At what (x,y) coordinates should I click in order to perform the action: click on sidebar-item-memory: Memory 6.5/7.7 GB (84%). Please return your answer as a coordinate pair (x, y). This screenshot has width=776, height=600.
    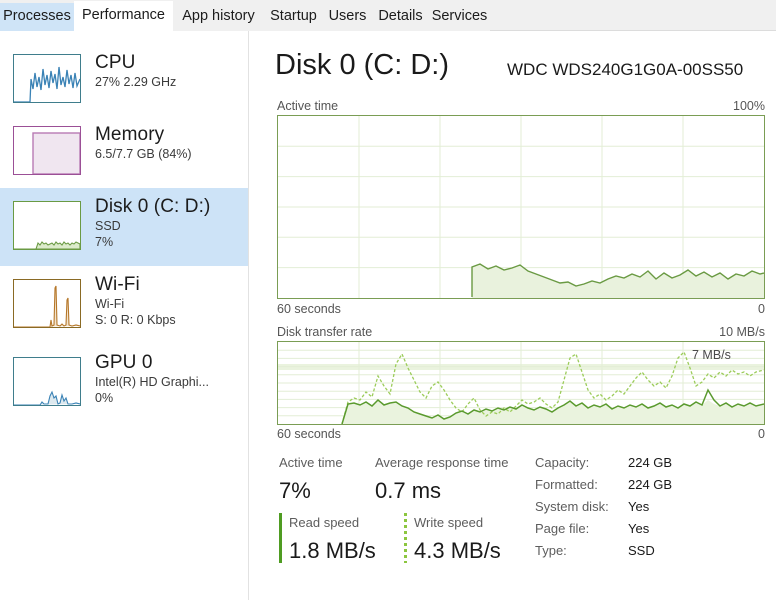
    Looking at the image, I should click on (124, 152).